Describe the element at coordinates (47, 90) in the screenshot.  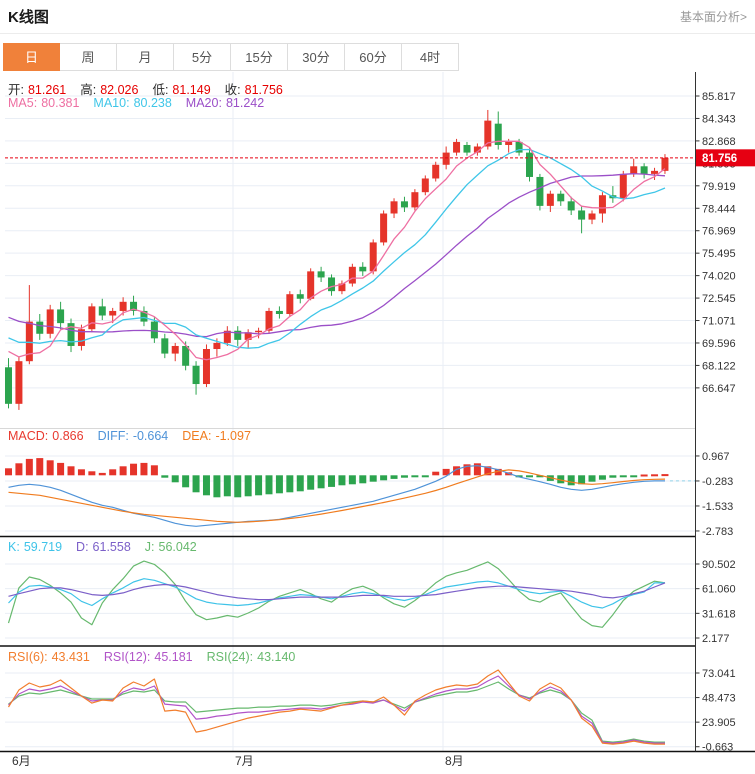
I see `open-value: 81.261` at that location.